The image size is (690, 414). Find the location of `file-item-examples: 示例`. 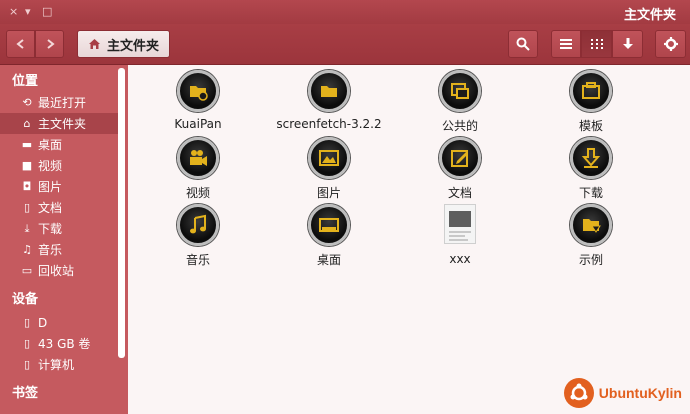

file-item-examples: 示例 is located at coordinates (591, 236).